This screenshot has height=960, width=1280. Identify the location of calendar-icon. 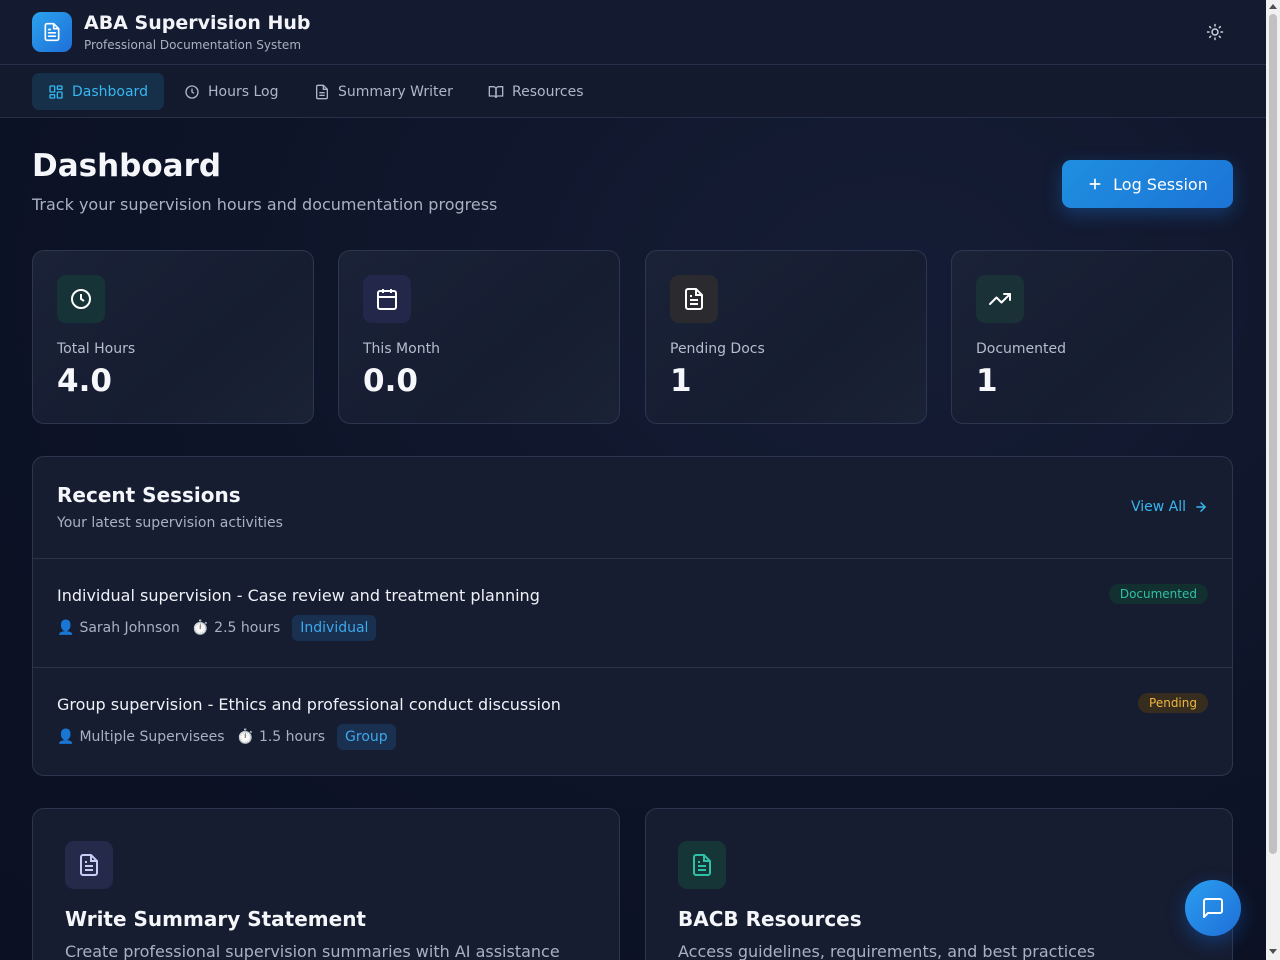
(387, 299).